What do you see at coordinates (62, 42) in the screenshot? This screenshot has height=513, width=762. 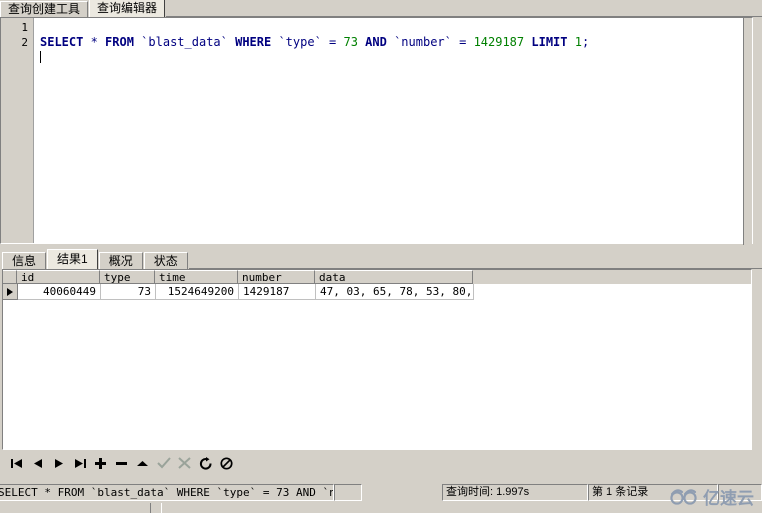 I see `sql-token-keyword: SELECT` at bounding box center [62, 42].